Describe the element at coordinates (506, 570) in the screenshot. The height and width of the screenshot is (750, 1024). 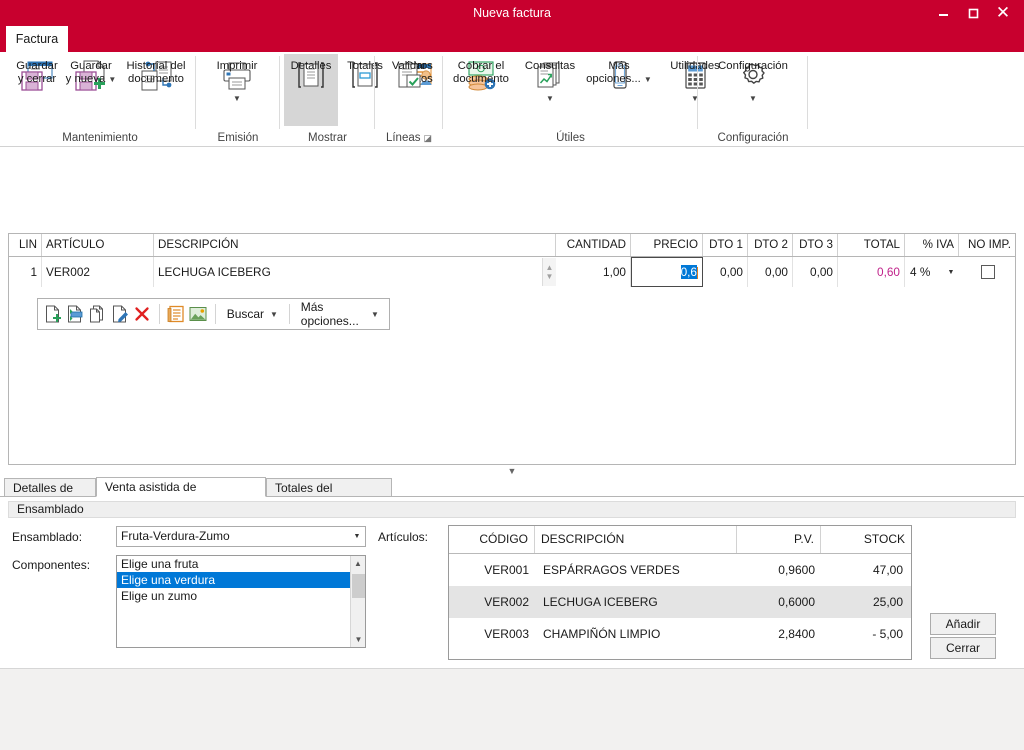
I see `cell-codigo: VER001` at that location.